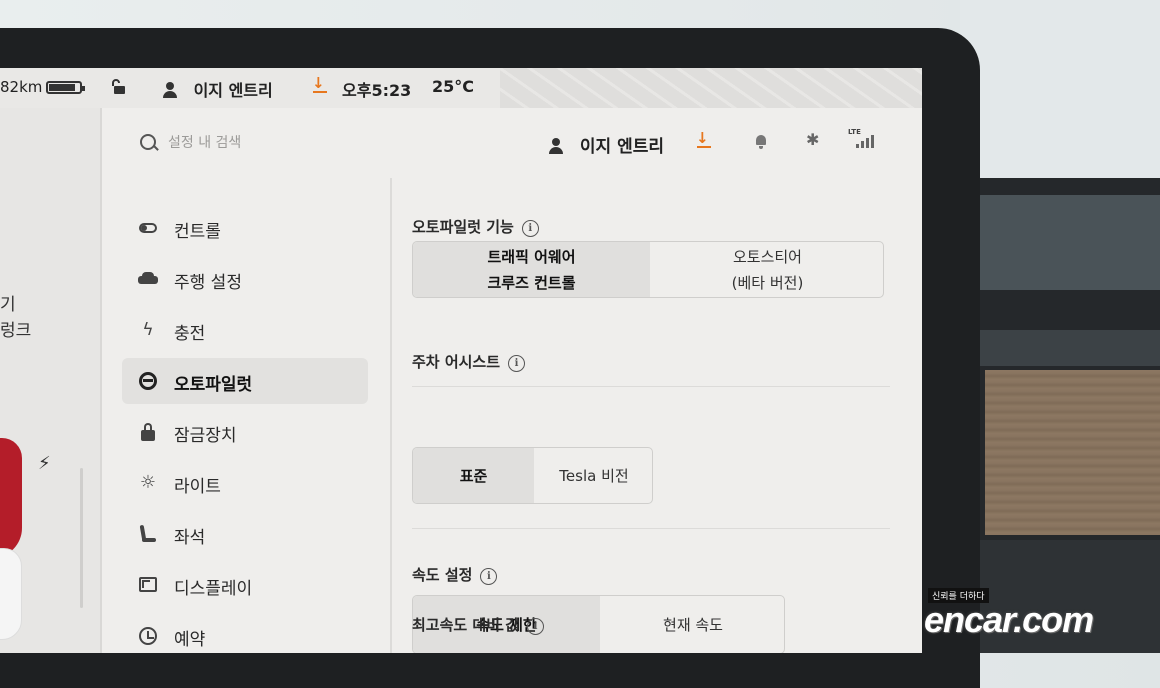  I want to click on watermark: 신뢰를 더하다 encar.com, so click(1040, 617).